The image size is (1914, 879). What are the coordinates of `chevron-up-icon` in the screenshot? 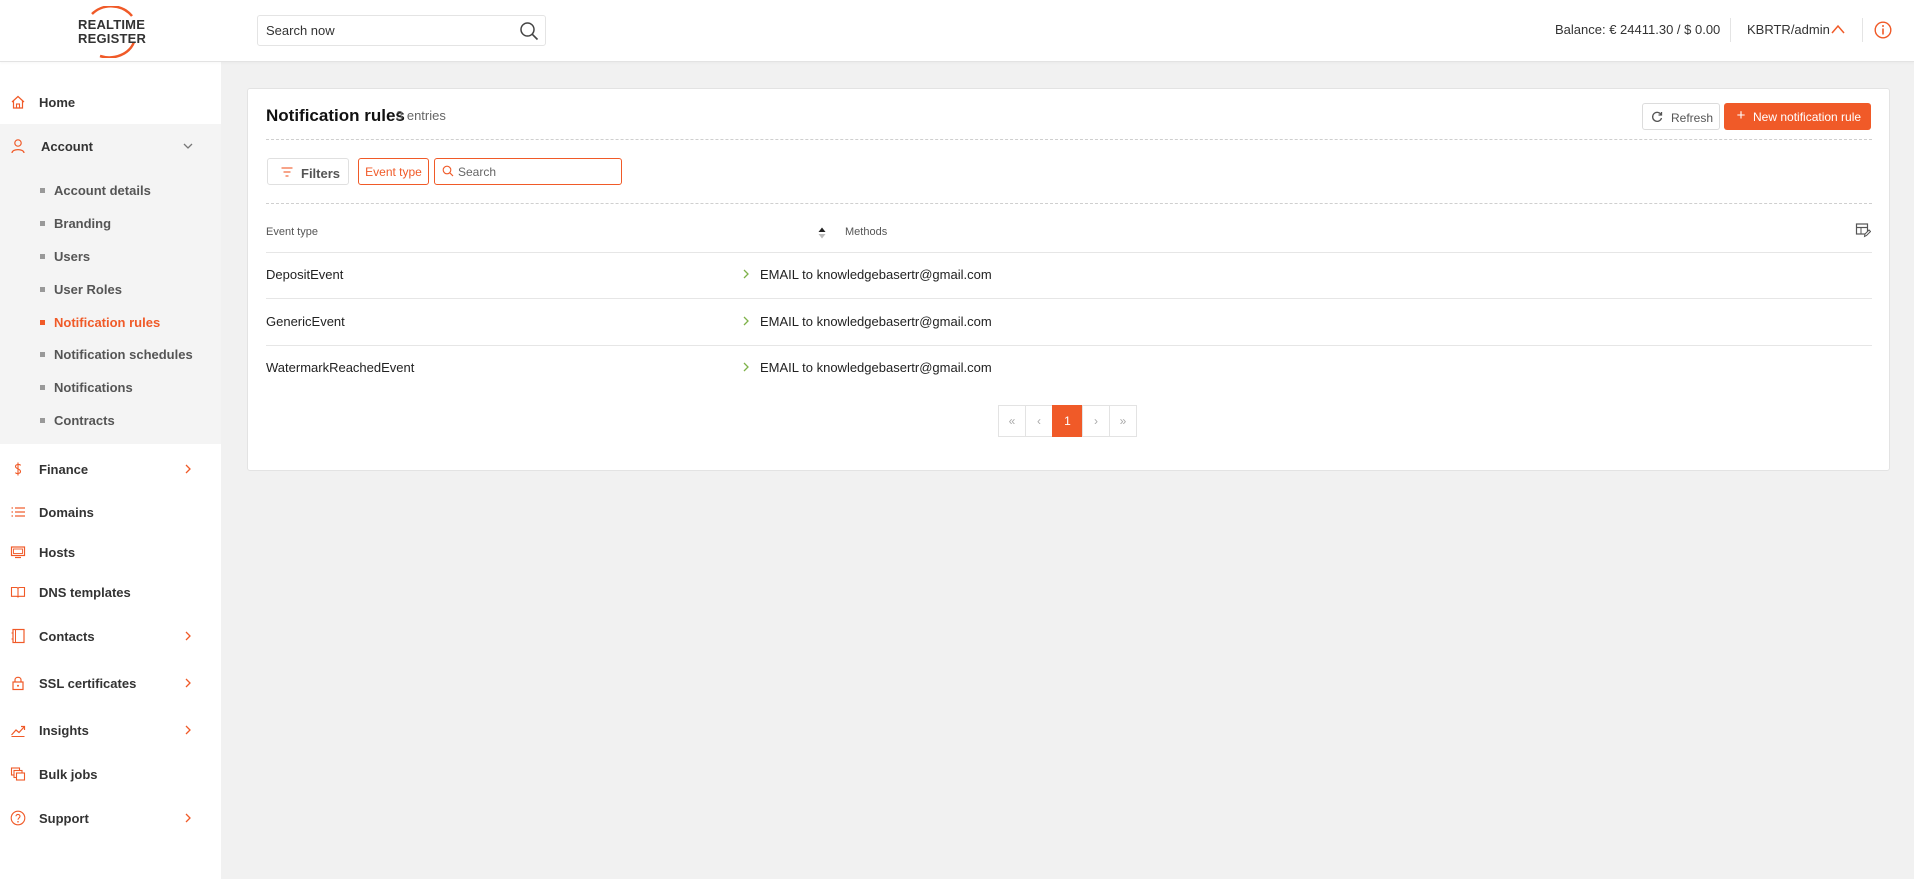 It's located at (1838, 29).